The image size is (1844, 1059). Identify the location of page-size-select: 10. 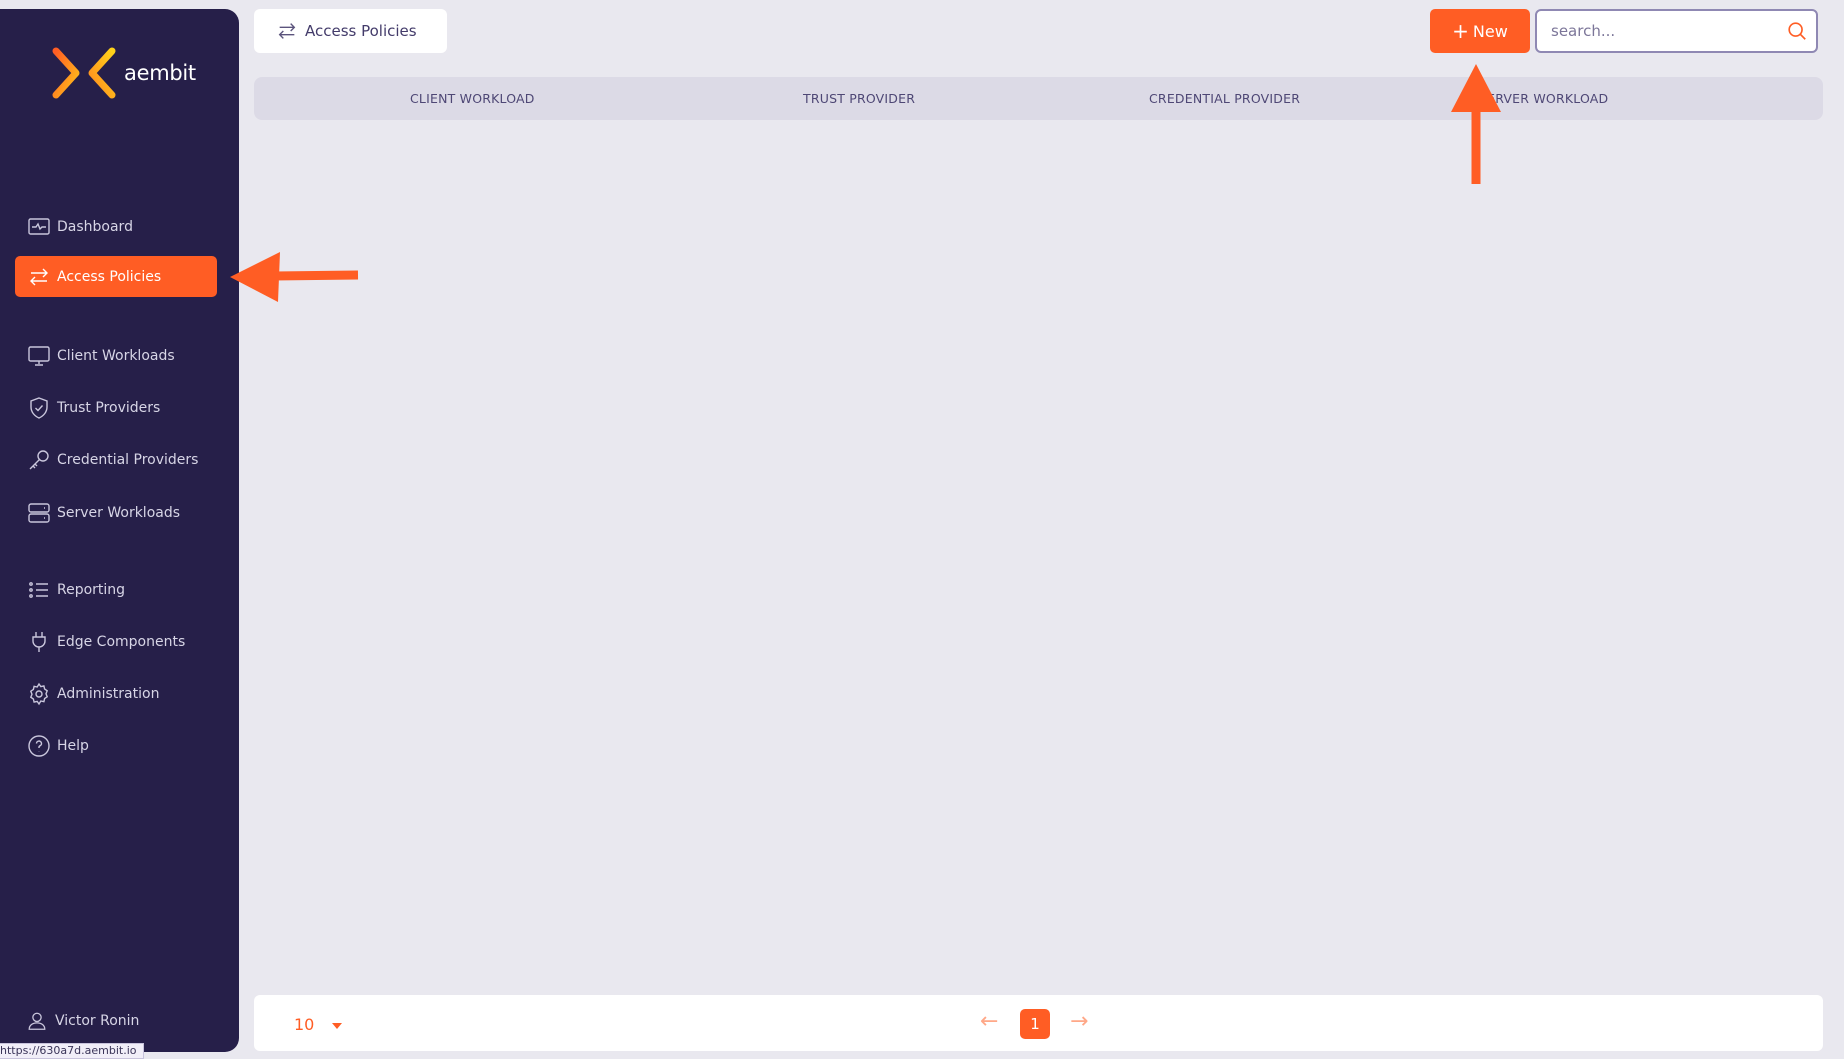
(318, 1024).